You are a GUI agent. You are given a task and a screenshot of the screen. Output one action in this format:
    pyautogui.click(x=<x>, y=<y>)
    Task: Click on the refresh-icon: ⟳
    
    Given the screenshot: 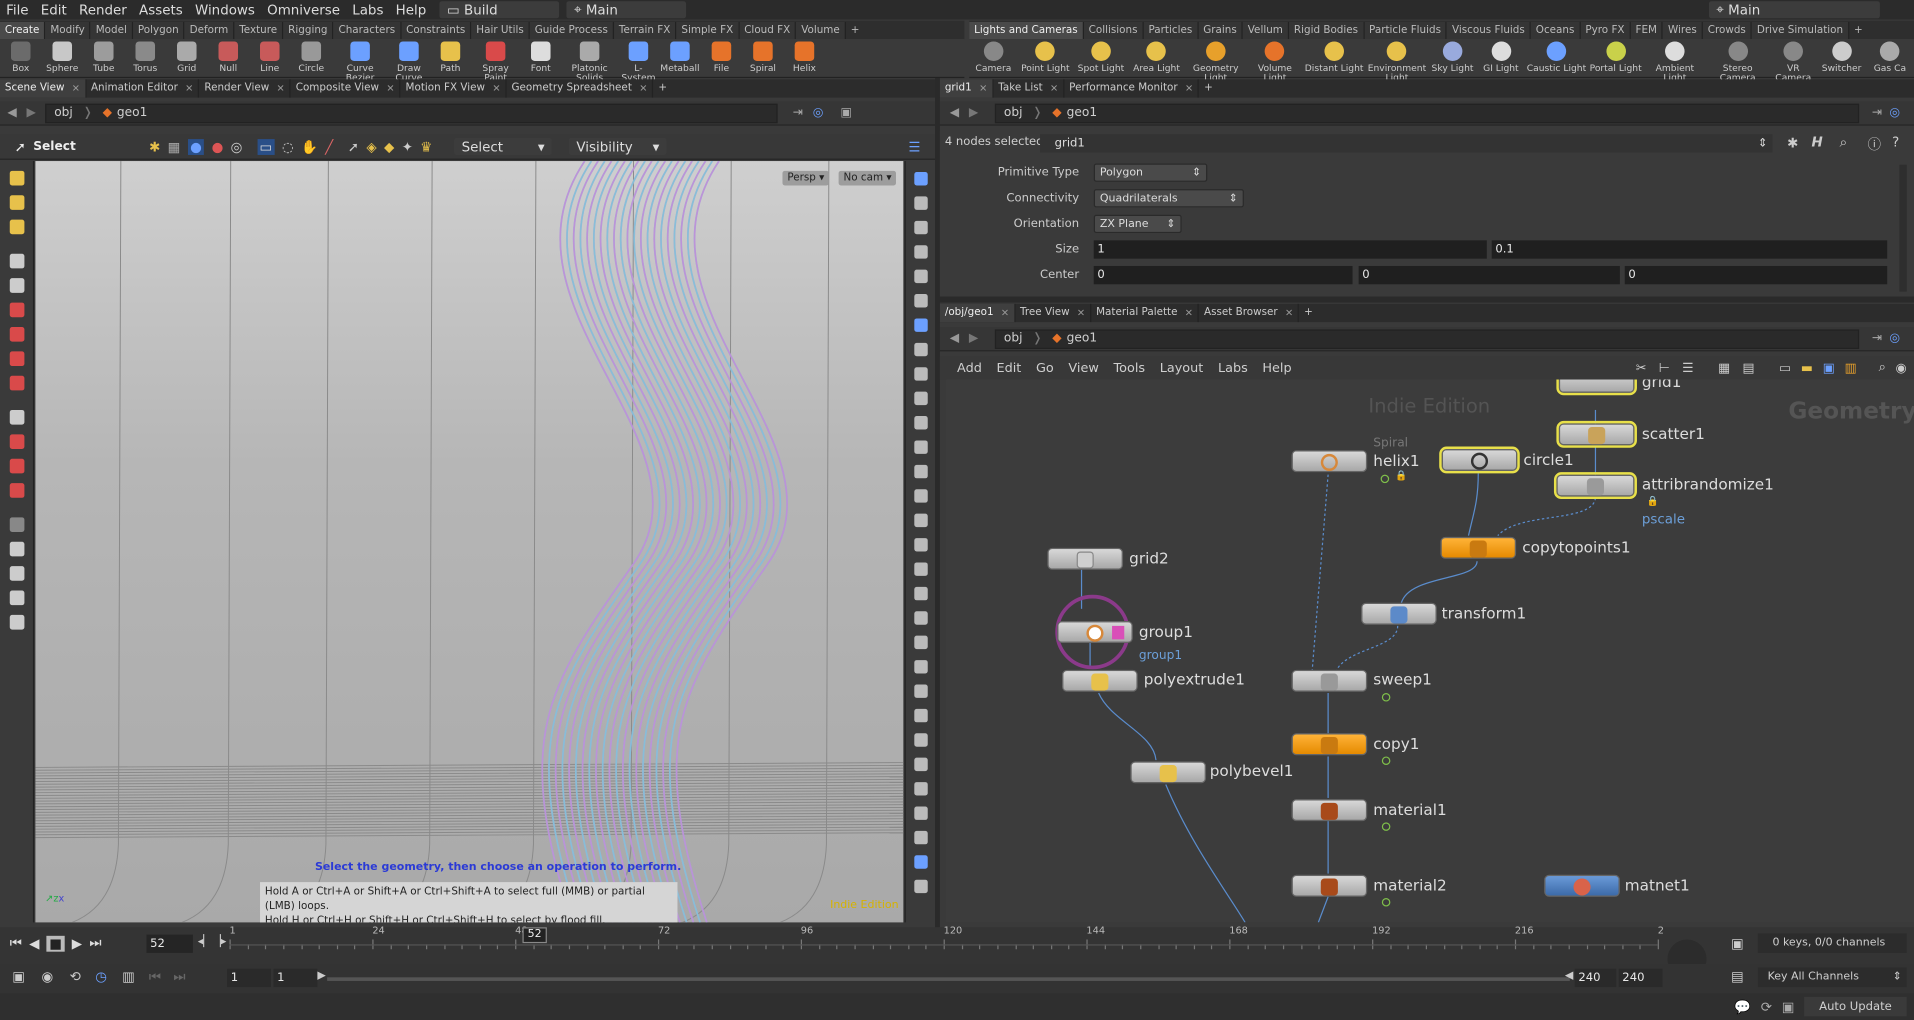 What is the action you would take?
    pyautogui.click(x=1766, y=1007)
    